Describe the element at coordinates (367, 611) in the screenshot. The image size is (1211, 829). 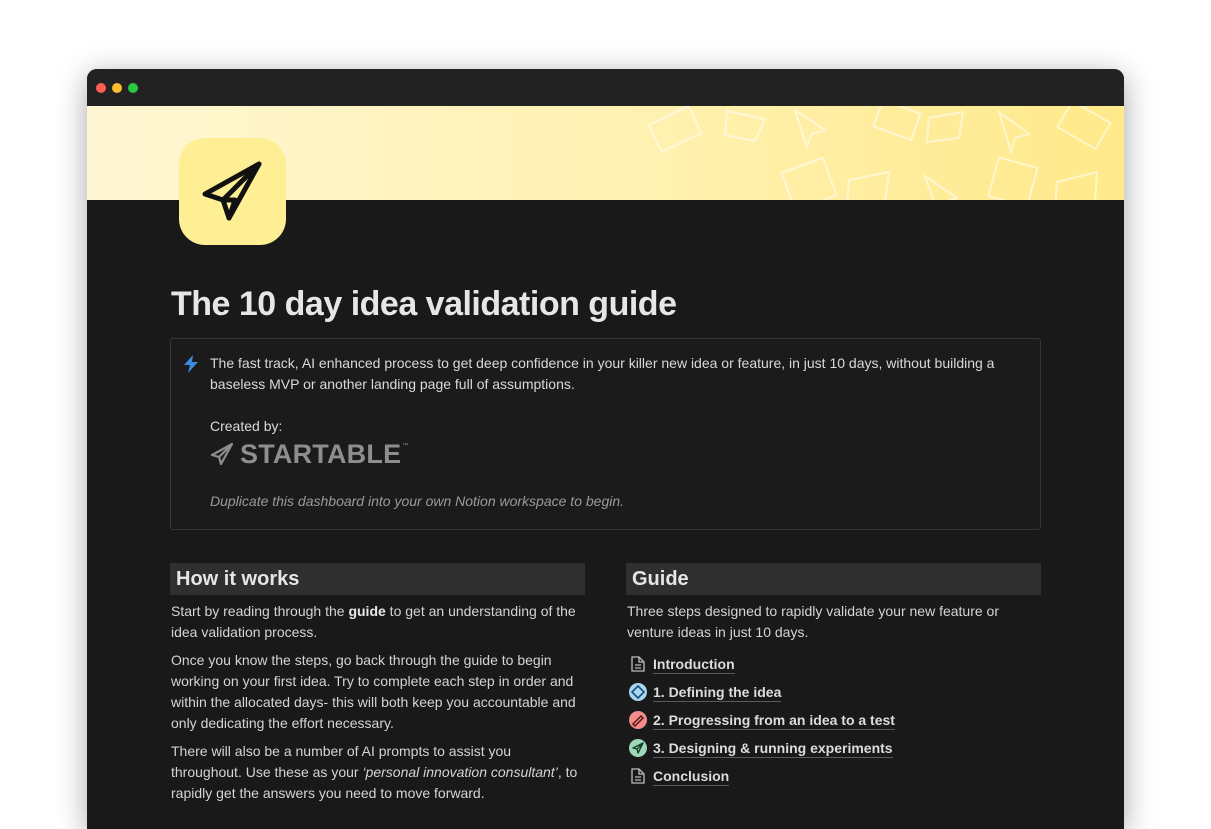
I see `guide-bold-text: guide` at that location.